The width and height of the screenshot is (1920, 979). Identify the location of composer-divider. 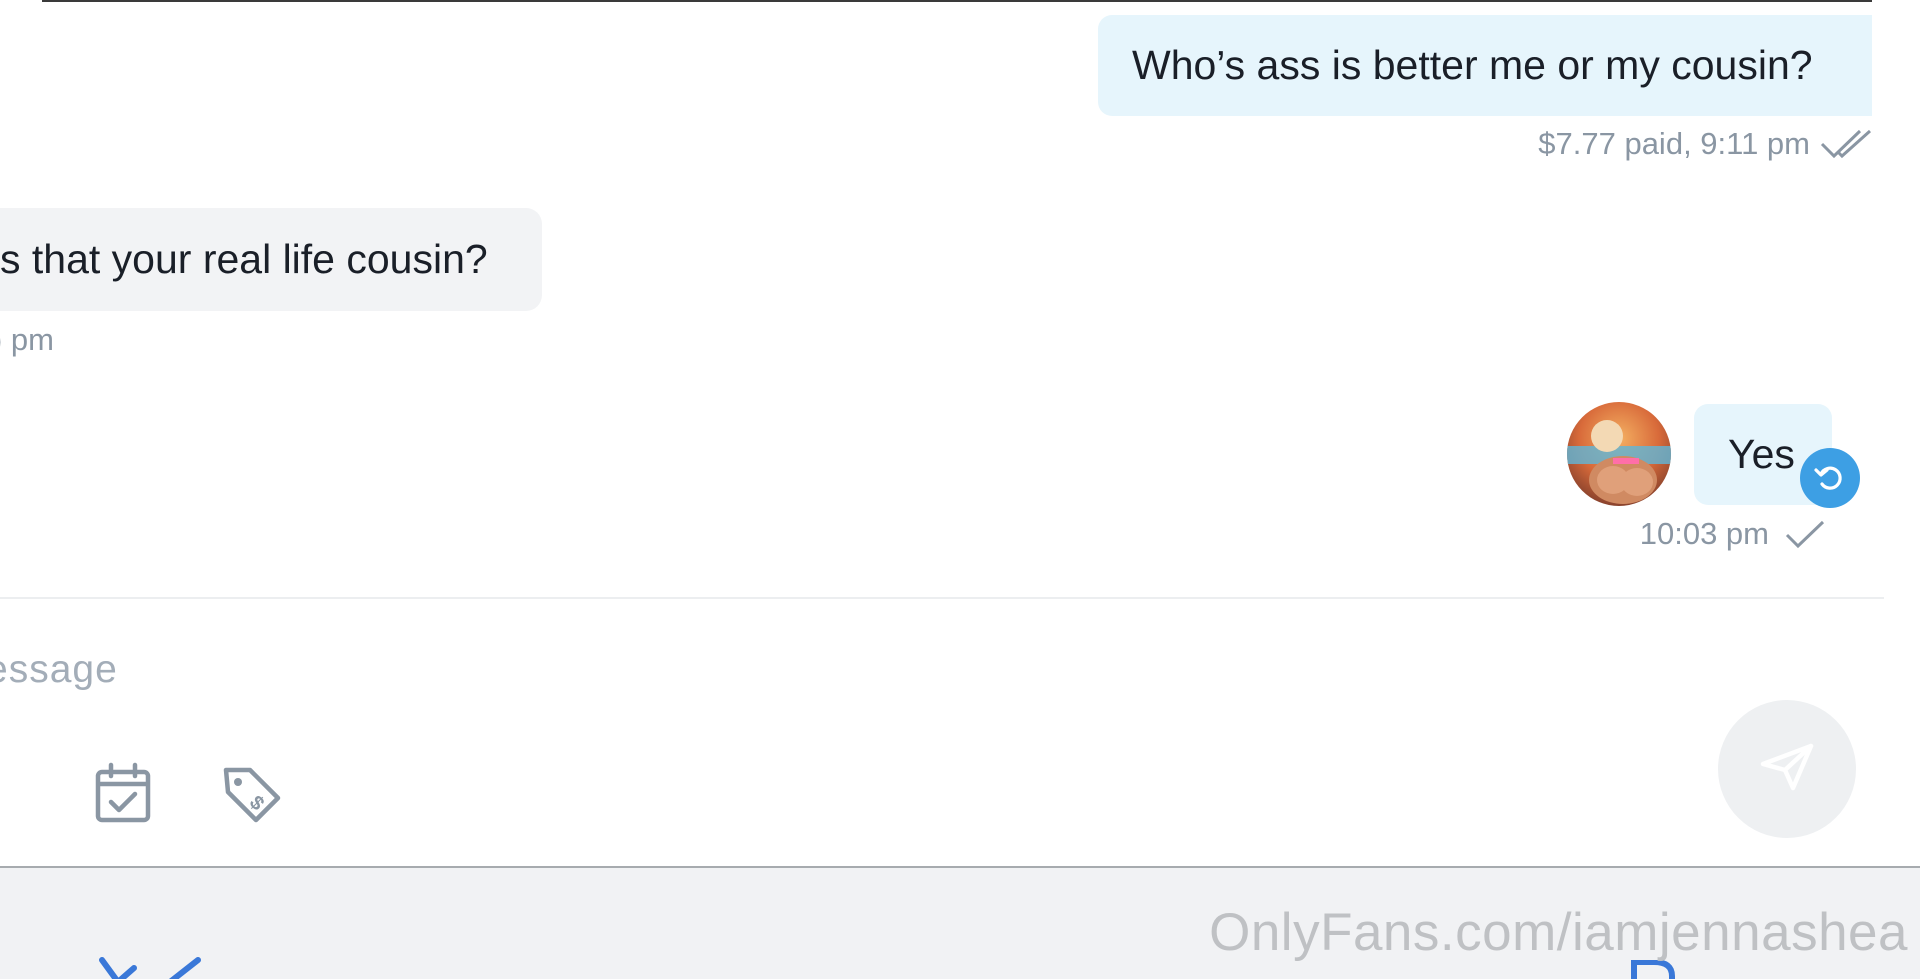
(942, 598).